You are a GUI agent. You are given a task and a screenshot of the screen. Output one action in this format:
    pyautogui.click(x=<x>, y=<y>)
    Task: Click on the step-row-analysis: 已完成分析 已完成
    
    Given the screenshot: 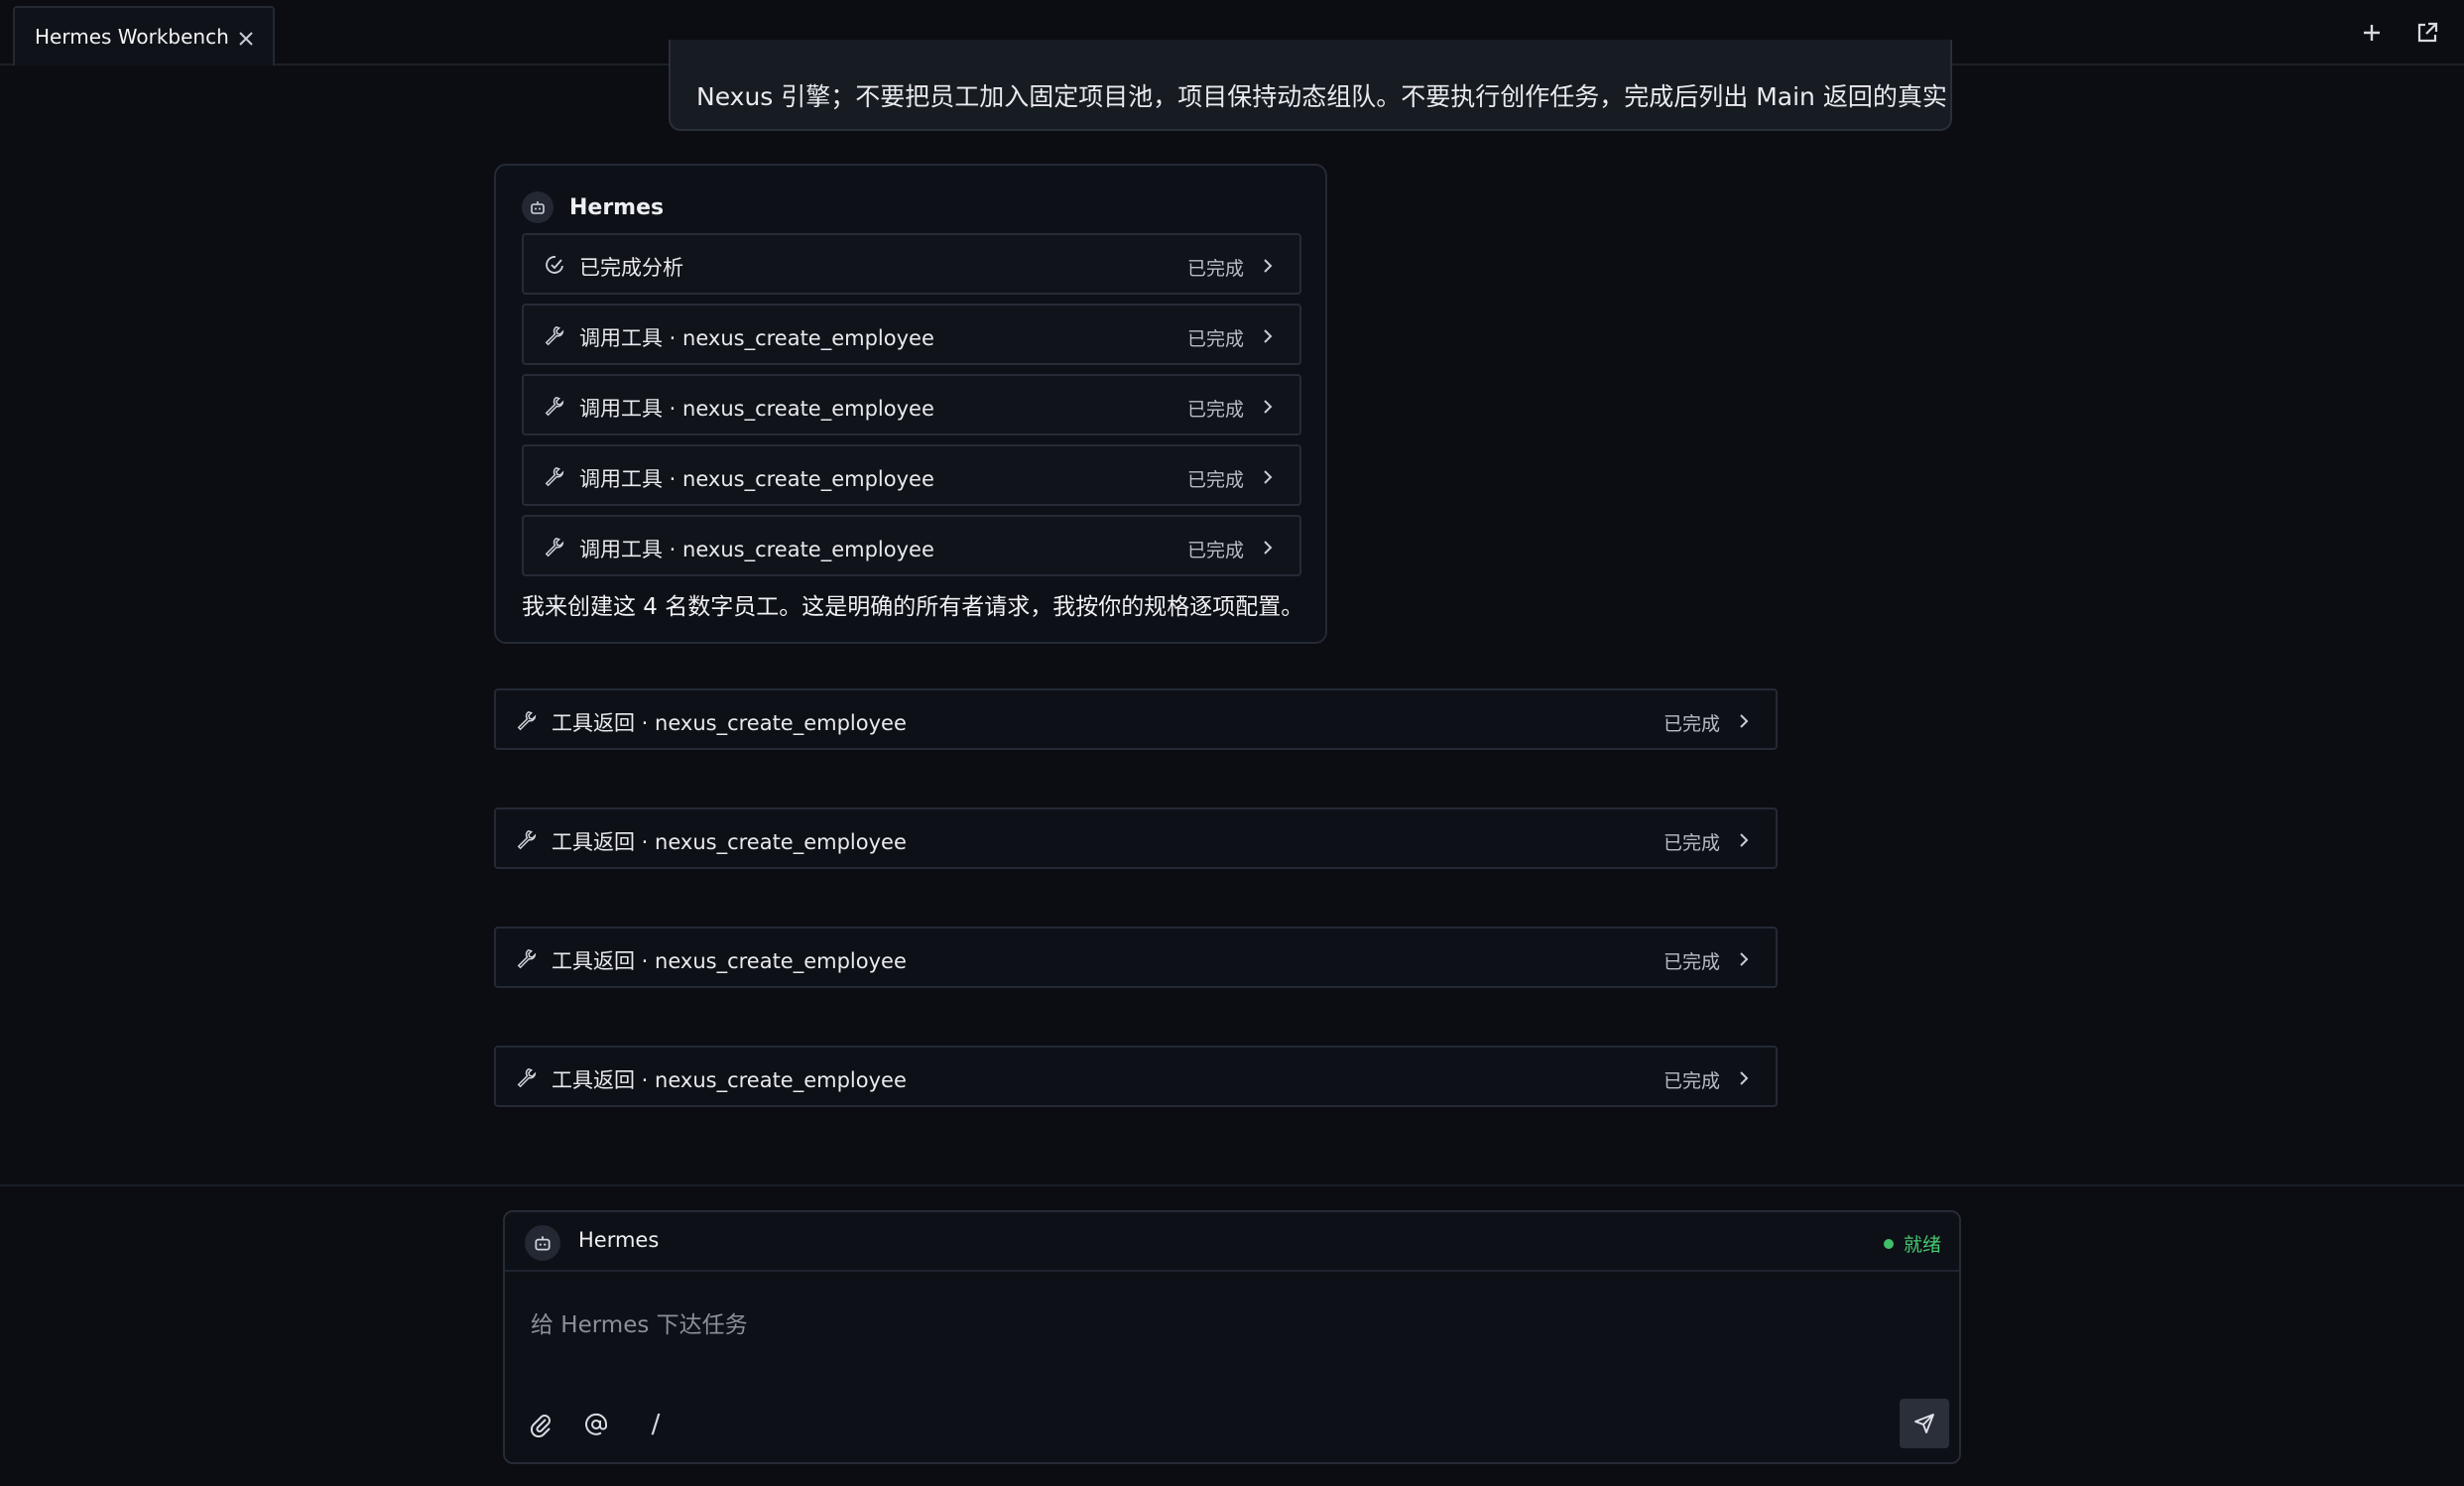 What is the action you would take?
    pyautogui.click(x=911, y=264)
    